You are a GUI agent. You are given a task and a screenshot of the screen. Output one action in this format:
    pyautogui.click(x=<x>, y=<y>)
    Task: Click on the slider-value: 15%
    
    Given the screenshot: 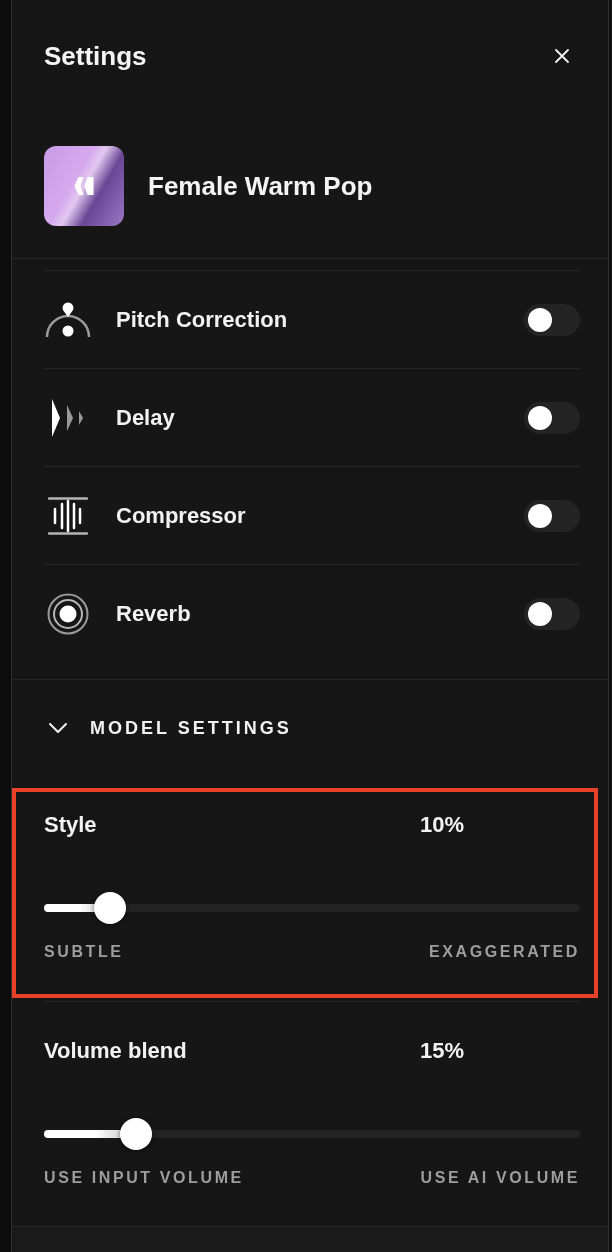 What is the action you would take?
    pyautogui.click(x=442, y=1051)
    